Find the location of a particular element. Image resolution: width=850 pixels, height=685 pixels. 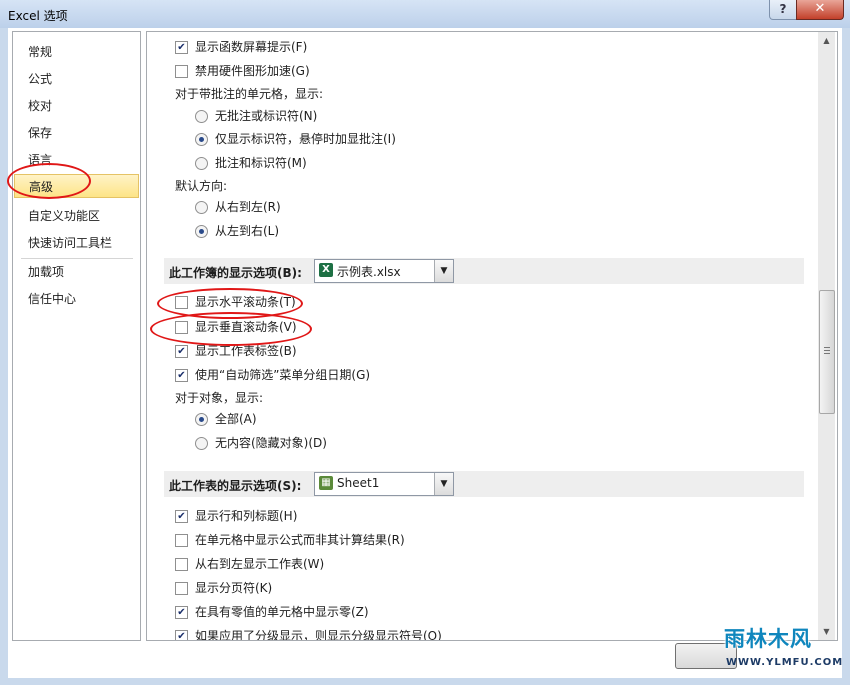

worksheet-icon: ▦ is located at coordinates (326, 483).